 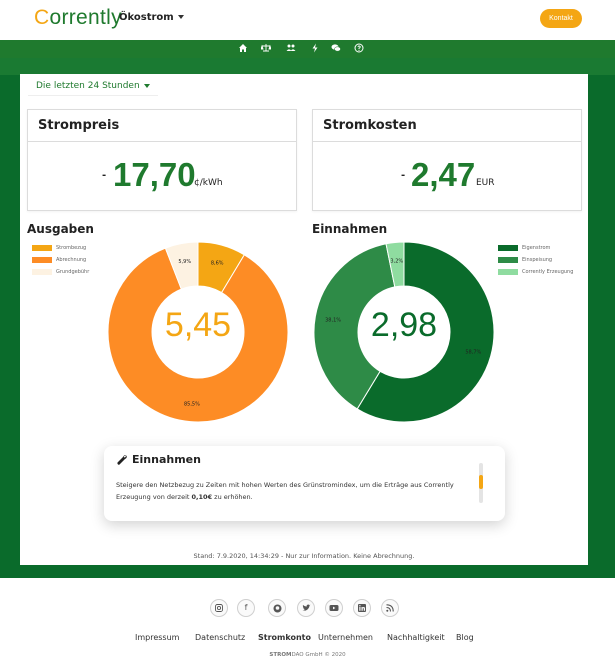 I want to click on strompreis-card: Strompreis - 17,70 ¢/kWh, so click(x=162, y=160).